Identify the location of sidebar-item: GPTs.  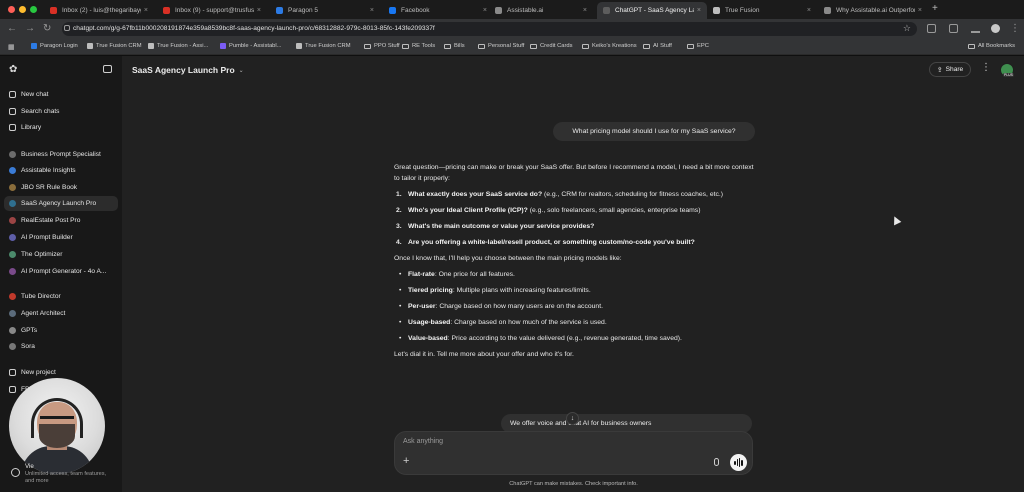
(61, 330).